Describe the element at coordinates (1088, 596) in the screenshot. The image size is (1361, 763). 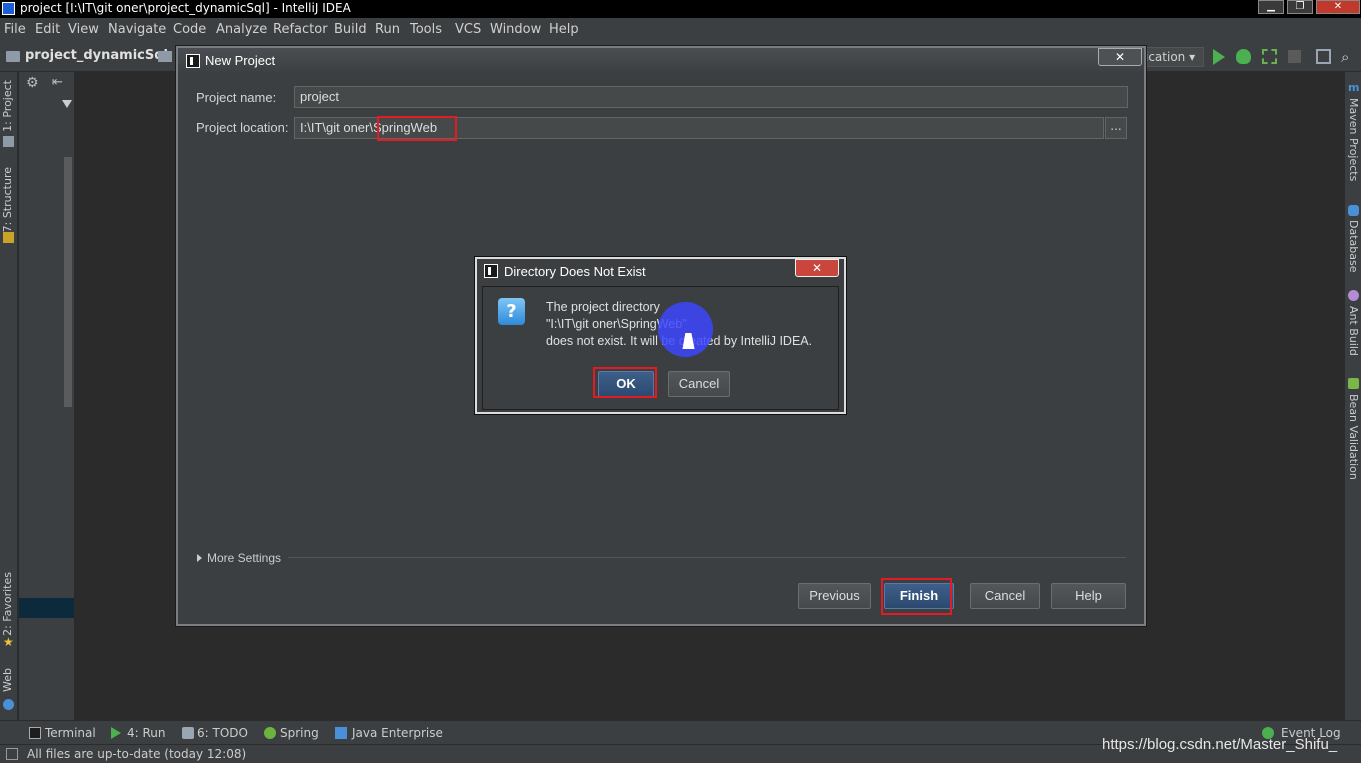
I see `help-button: Help` at that location.